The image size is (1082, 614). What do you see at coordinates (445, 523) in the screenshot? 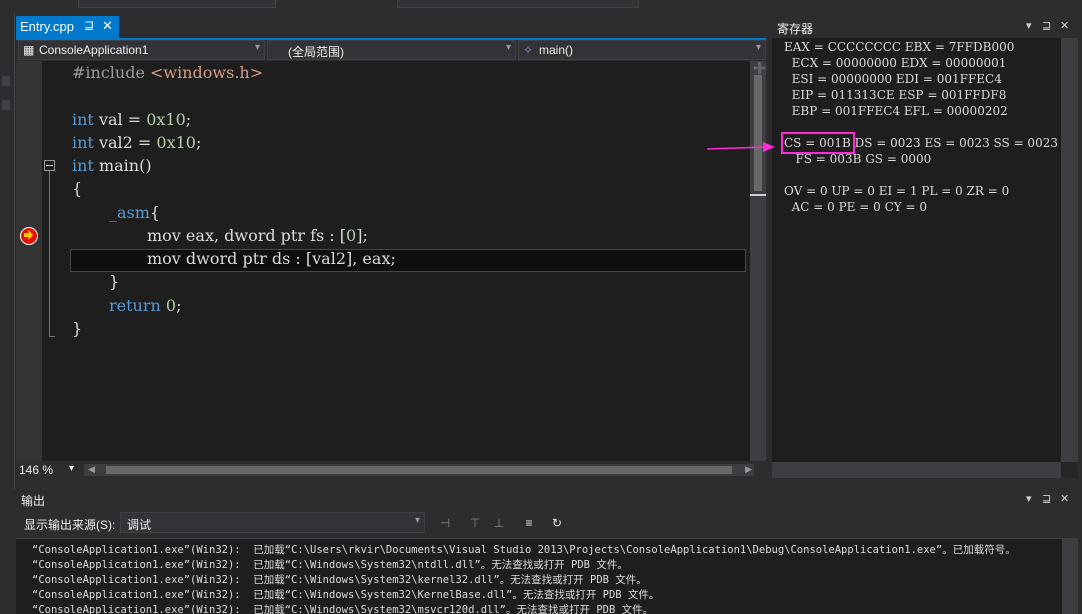
I see `find-message-icon: ⊣` at bounding box center [445, 523].